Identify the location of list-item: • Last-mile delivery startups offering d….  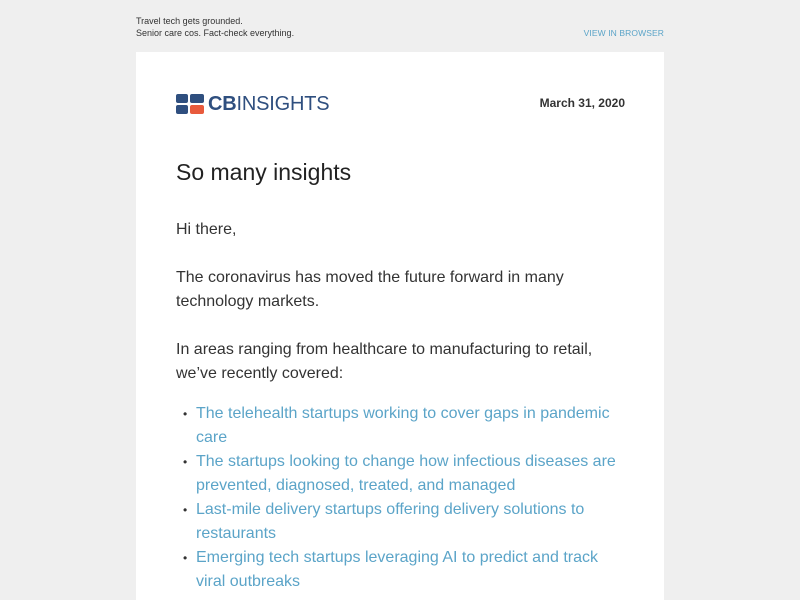
(400, 522).